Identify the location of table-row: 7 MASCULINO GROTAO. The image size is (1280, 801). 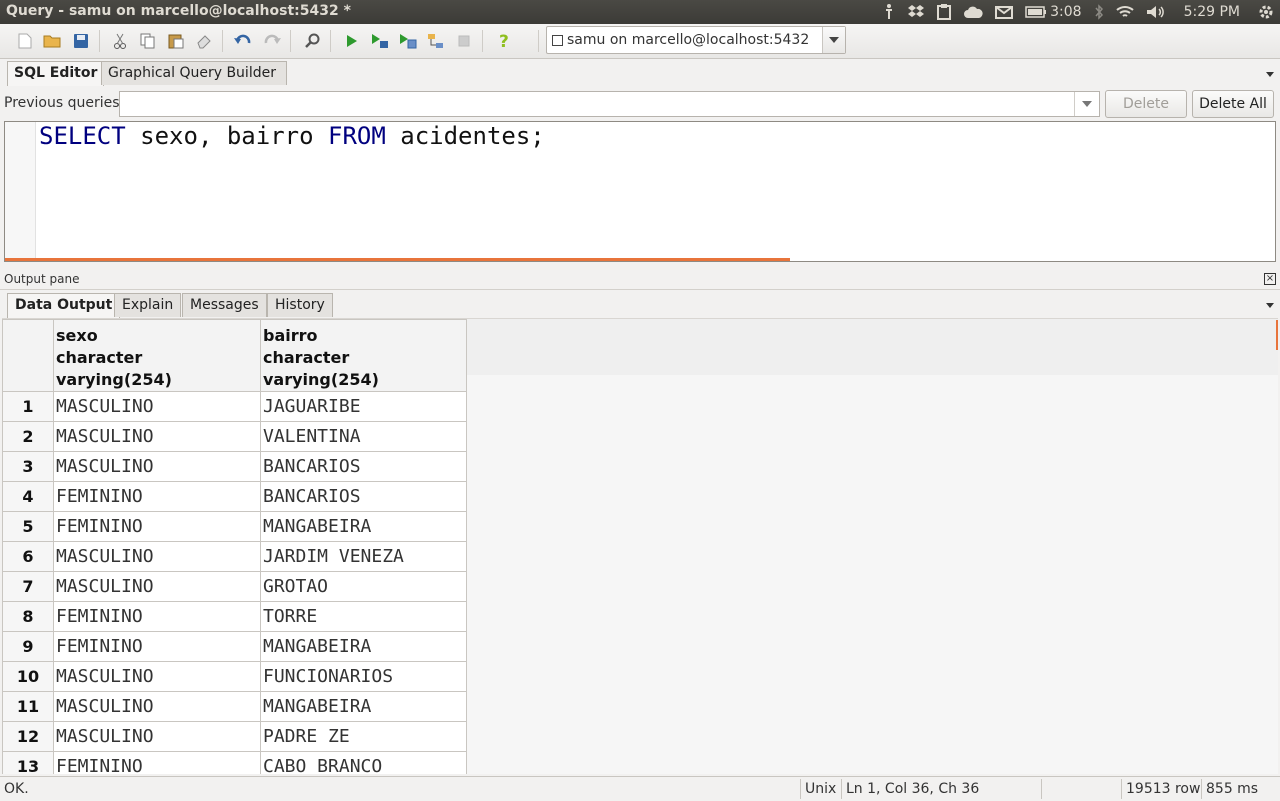
(234, 586).